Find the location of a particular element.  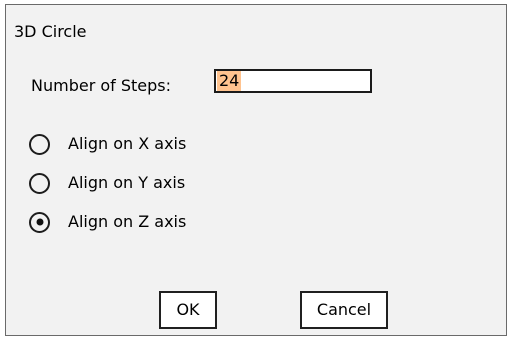

radio-button-x-axis is located at coordinates (39, 144).